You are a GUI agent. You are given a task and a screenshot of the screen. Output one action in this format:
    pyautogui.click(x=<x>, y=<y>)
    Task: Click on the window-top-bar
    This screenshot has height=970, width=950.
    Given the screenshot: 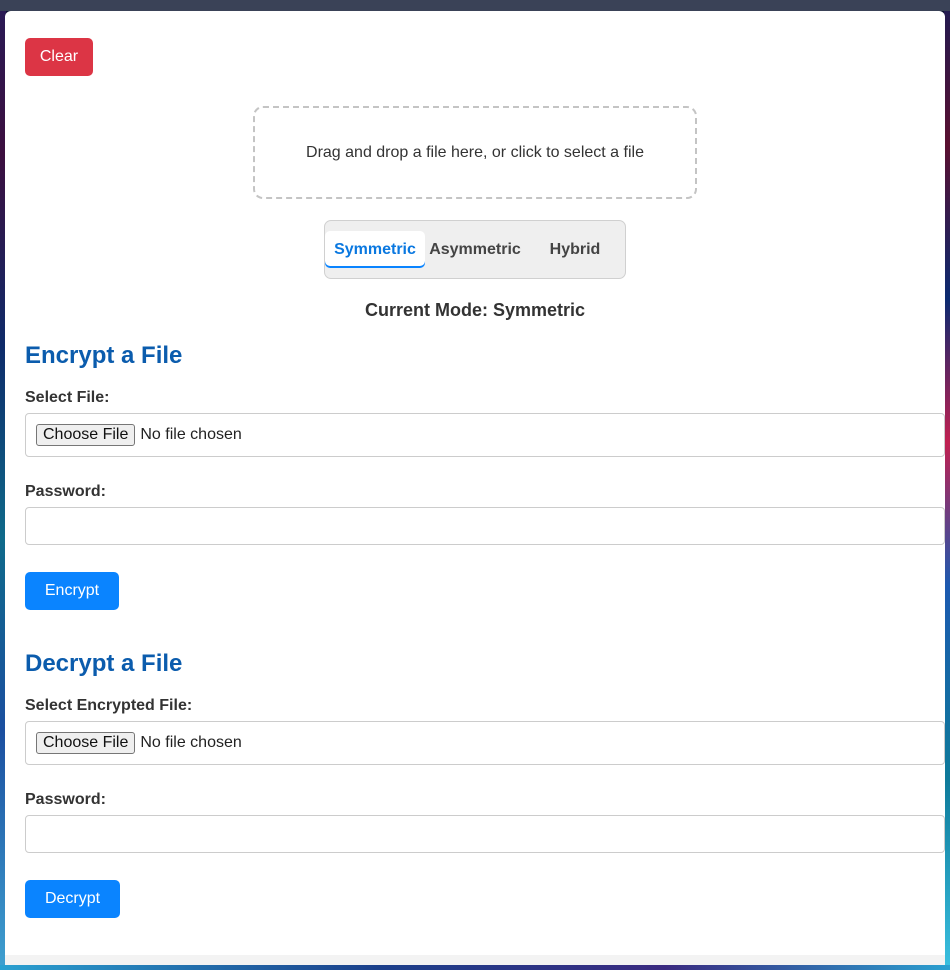 What is the action you would take?
    pyautogui.click(x=475, y=5)
    